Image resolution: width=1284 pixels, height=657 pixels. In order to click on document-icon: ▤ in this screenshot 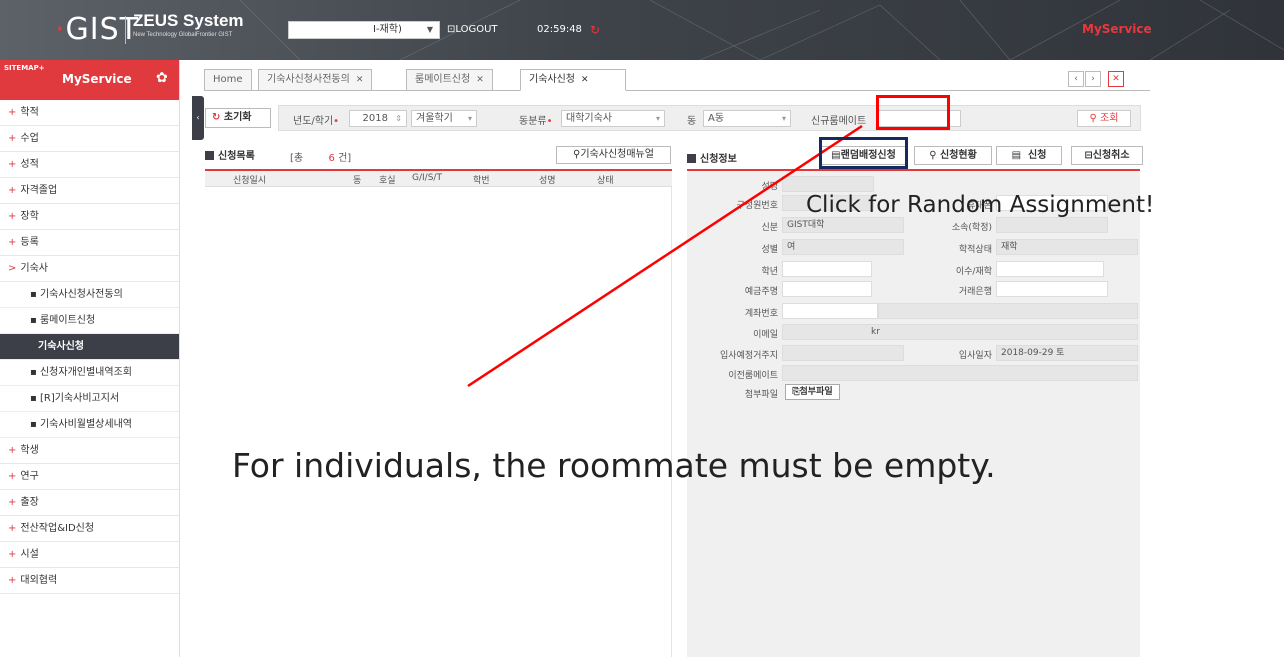, I will do `click(1016, 155)`.